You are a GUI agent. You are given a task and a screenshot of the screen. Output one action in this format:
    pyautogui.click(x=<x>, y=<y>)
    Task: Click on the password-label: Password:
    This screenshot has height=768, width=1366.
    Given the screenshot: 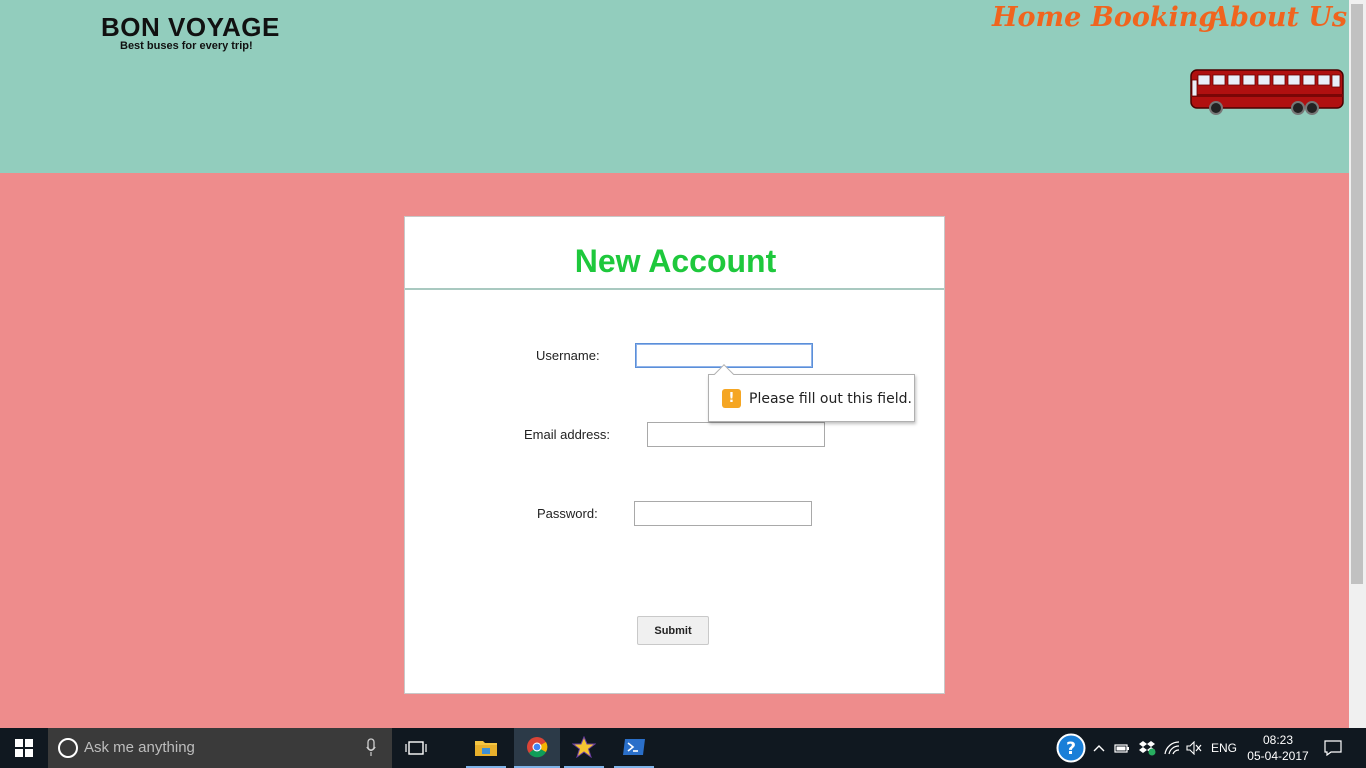 What is the action you would take?
    pyautogui.click(x=567, y=513)
    